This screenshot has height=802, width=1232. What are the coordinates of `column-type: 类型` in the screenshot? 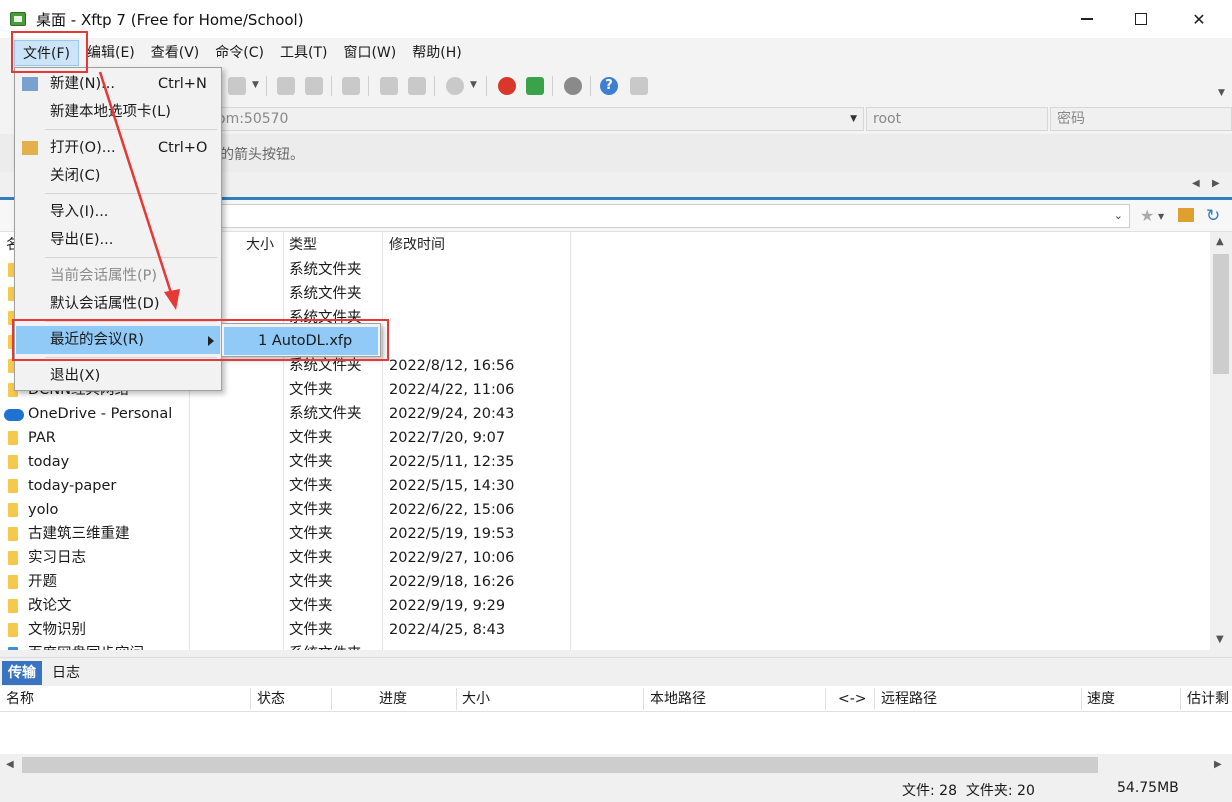 It's located at (303, 245).